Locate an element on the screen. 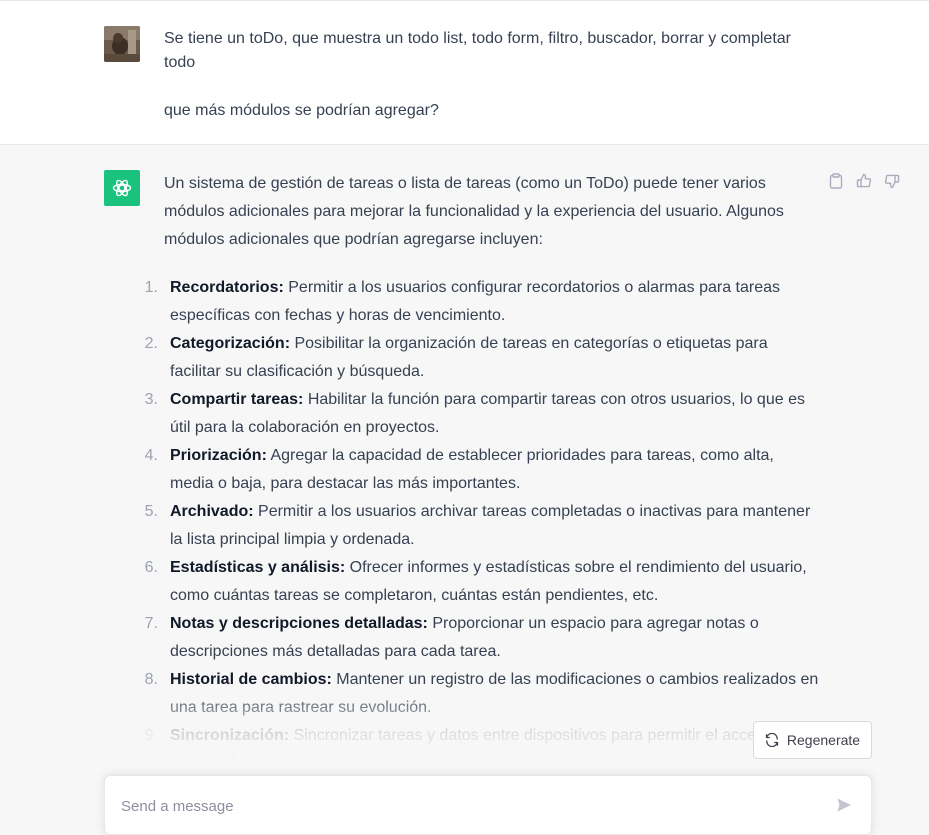 This screenshot has height=835, width=929. list-number: 4. is located at coordinates (151, 455).